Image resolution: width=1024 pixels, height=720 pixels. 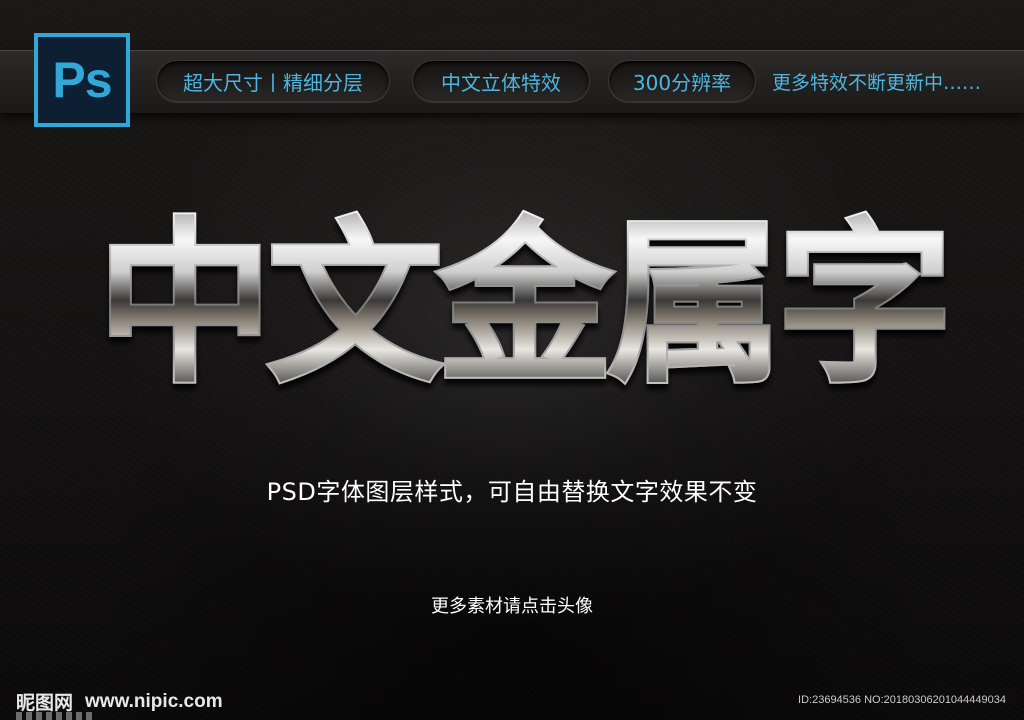 I want to click on feature-pill-size-layers: 超大尺寸丨精细分层, so click(x=273, y=81).